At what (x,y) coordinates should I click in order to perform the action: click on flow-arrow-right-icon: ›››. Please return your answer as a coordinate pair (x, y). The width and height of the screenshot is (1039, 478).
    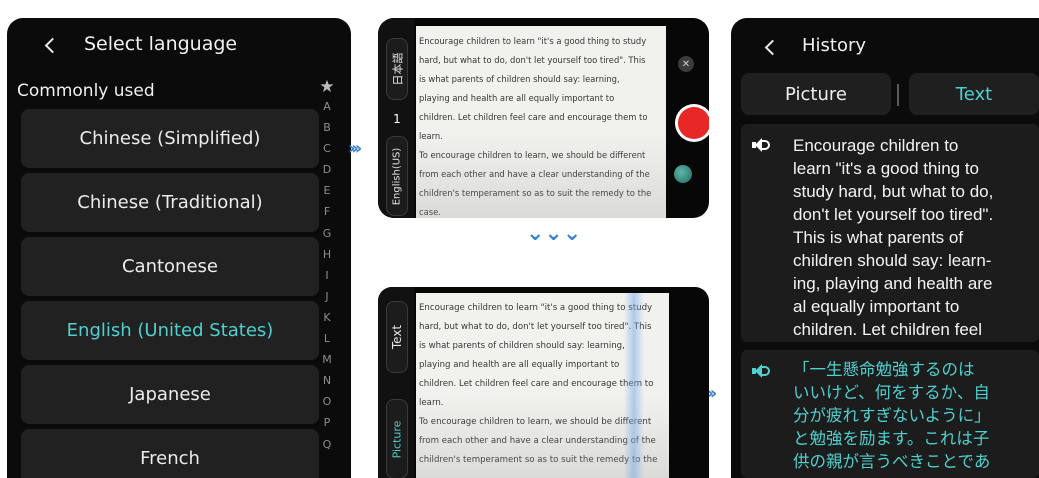
    Looking at the image, I should click on (355, 148).